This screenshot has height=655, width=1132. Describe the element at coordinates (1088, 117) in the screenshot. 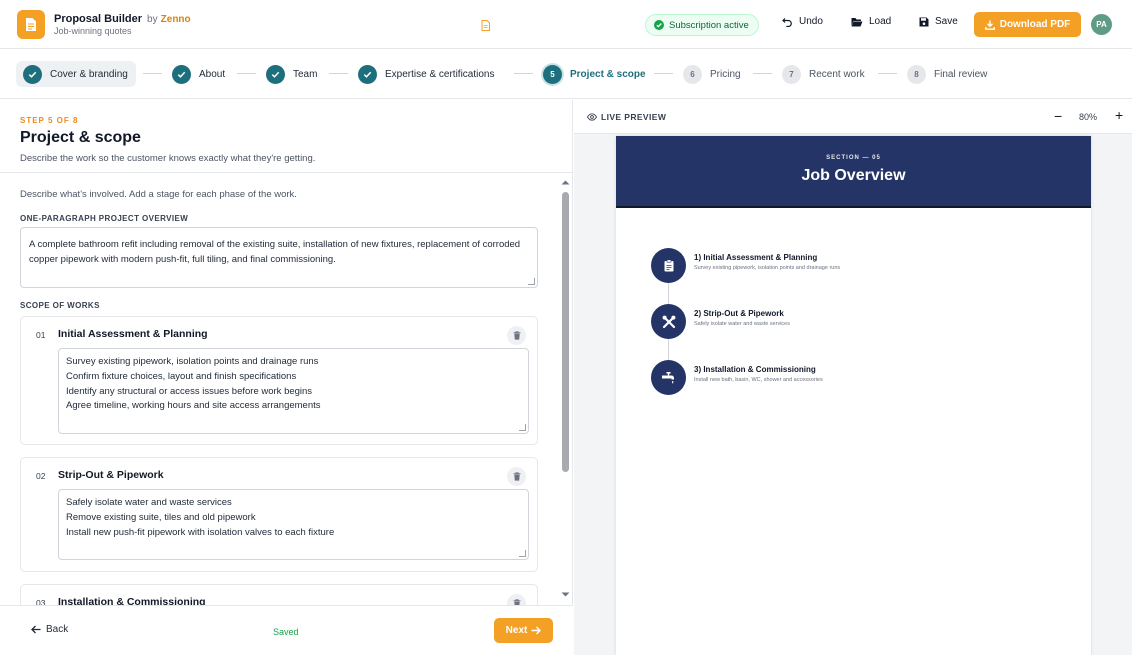

I see `zoom-level: 80%` at that location.